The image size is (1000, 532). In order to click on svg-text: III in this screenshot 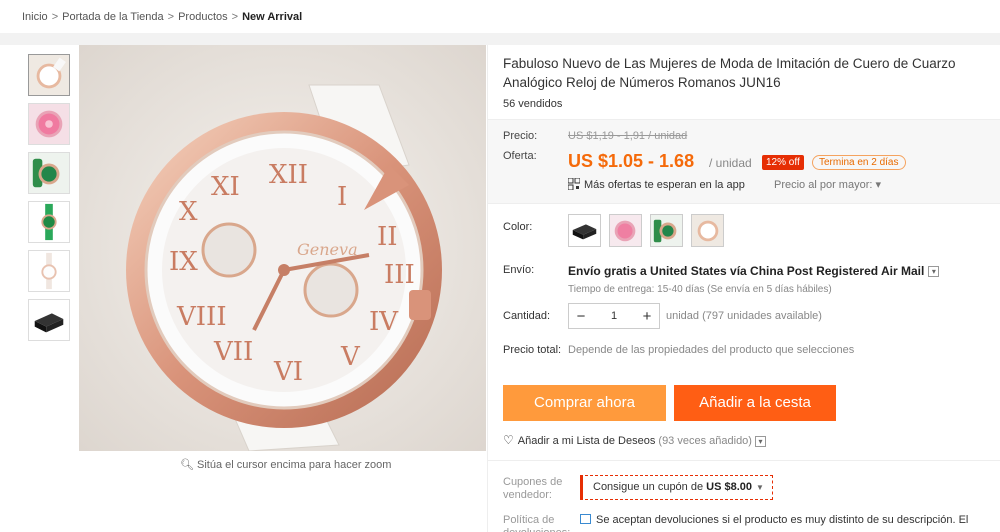, I will do `click(399, 275)`.